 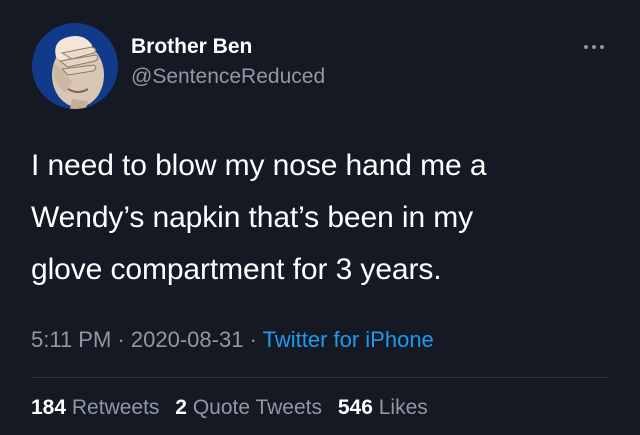 What do you see at coordinates (403, 407) in the screenshot?
I see `likes-label: Likes` at bounding box center [403, 407].